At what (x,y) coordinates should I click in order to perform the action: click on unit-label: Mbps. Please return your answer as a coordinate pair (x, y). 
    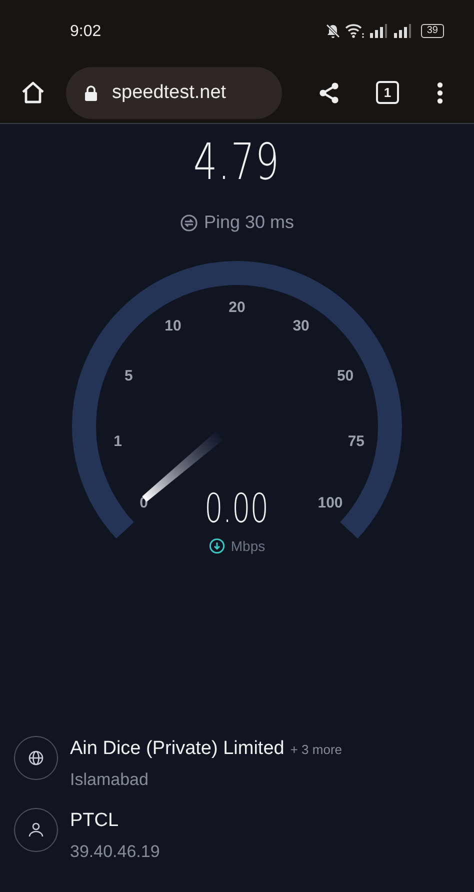
    Looking at the image, I should click on (248, 546).